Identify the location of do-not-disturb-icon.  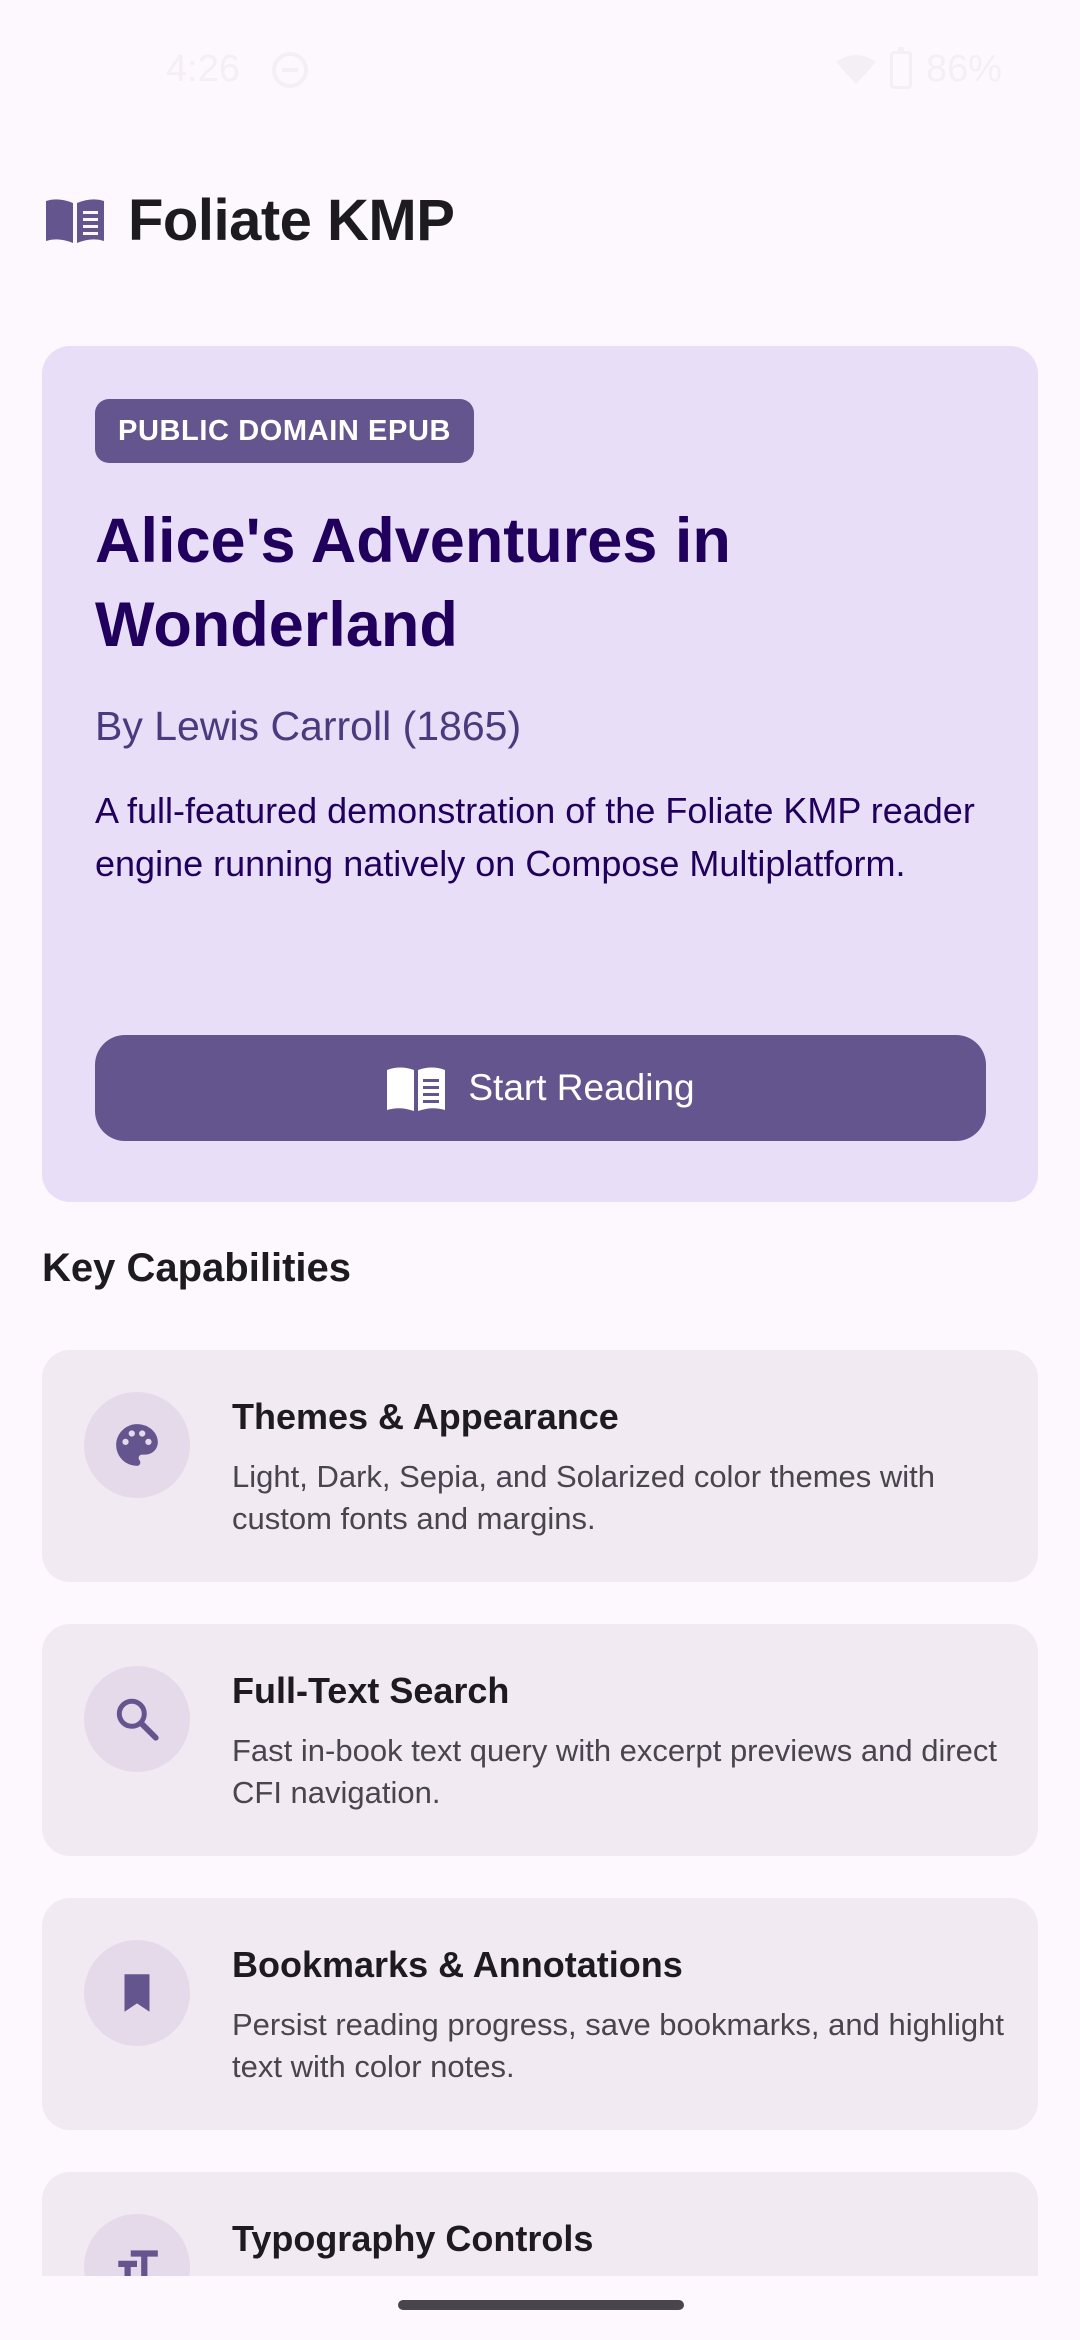
(290, 70).